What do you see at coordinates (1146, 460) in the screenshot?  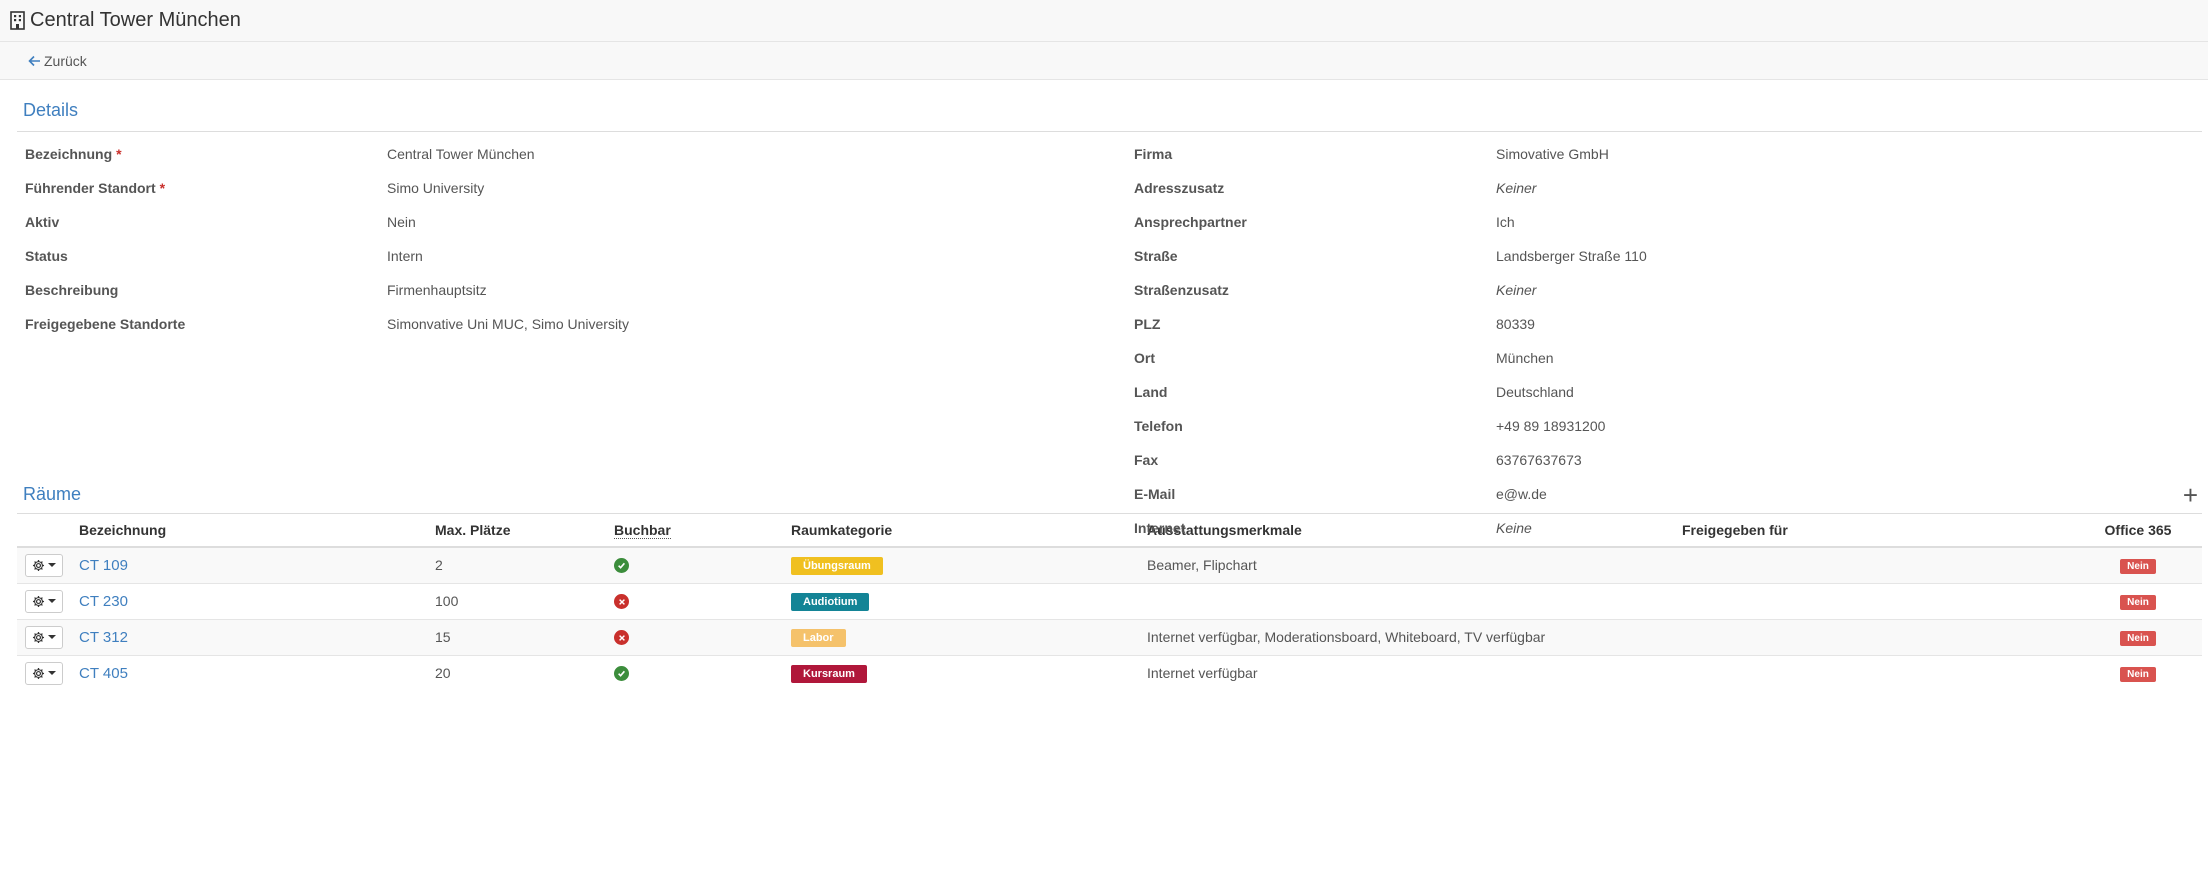 I see `detail-label: Fax` at bounding box center [1146, 460].